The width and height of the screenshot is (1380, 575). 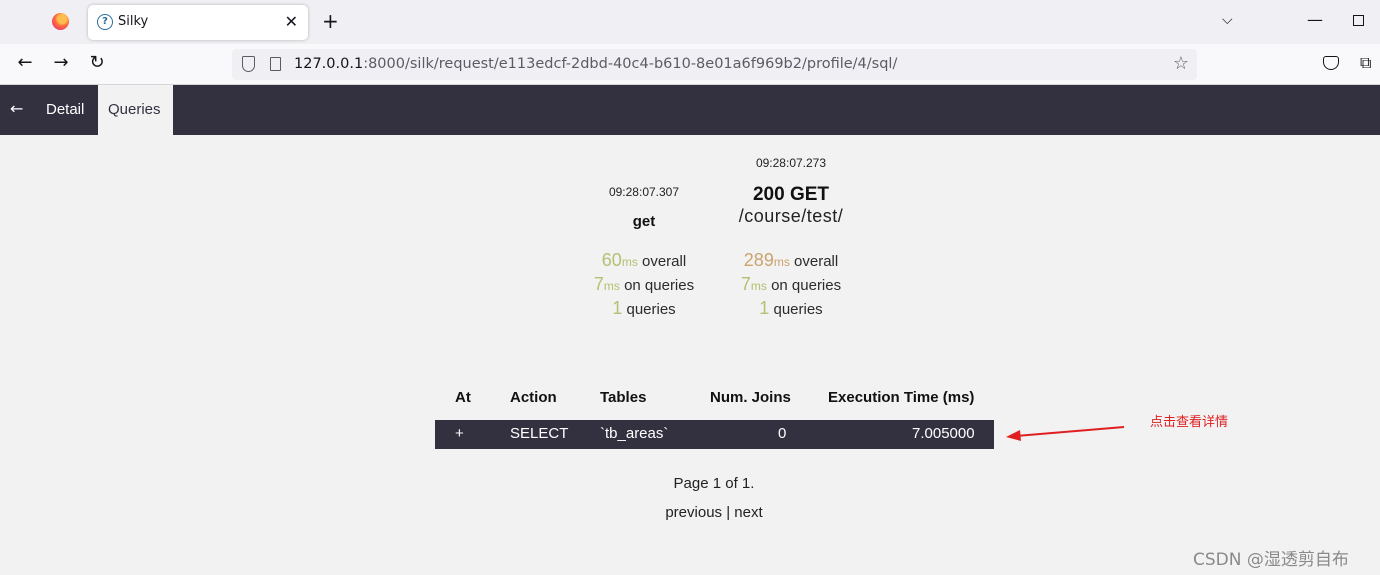 I want to click on table-row: + SELECT `tb_areas` 0 7.005000, so click(x=714, y=434).